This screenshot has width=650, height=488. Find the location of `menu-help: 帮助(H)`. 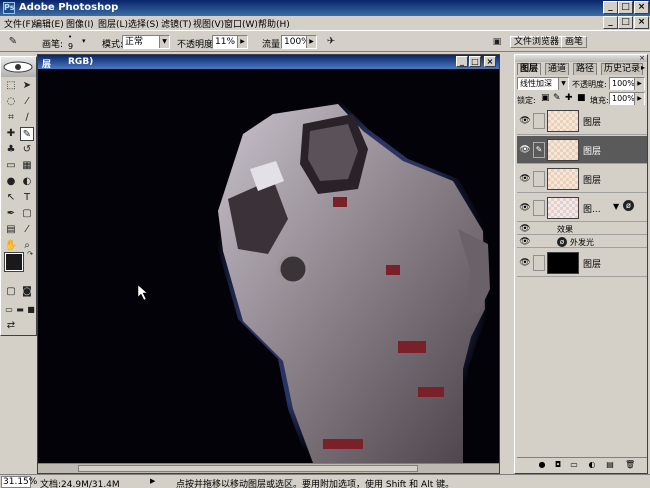

menu-help: 帮助(H) is located at coordinates (274, 23).